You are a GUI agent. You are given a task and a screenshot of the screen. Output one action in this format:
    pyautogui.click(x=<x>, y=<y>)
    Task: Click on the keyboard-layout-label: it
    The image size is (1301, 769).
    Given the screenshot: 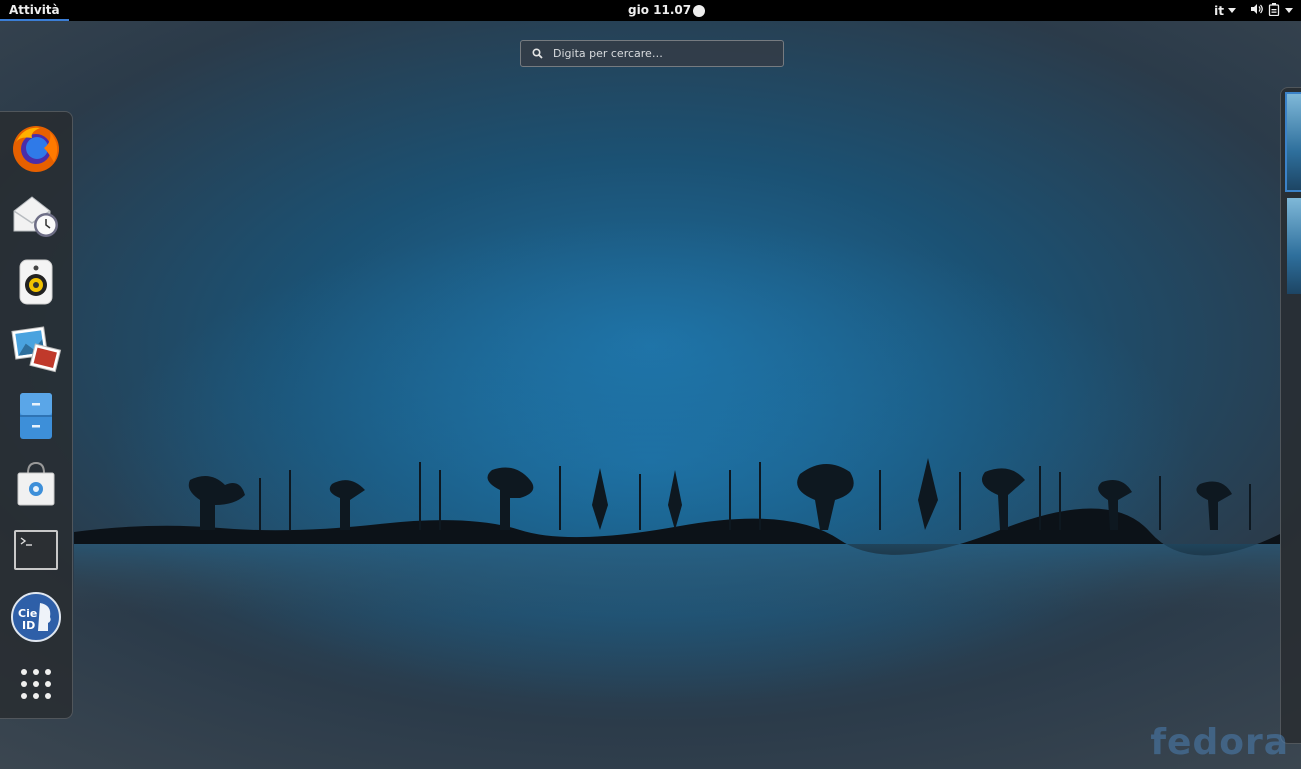 What is the action you would take?
    pyautogui.click(x=1219, y=10)
    